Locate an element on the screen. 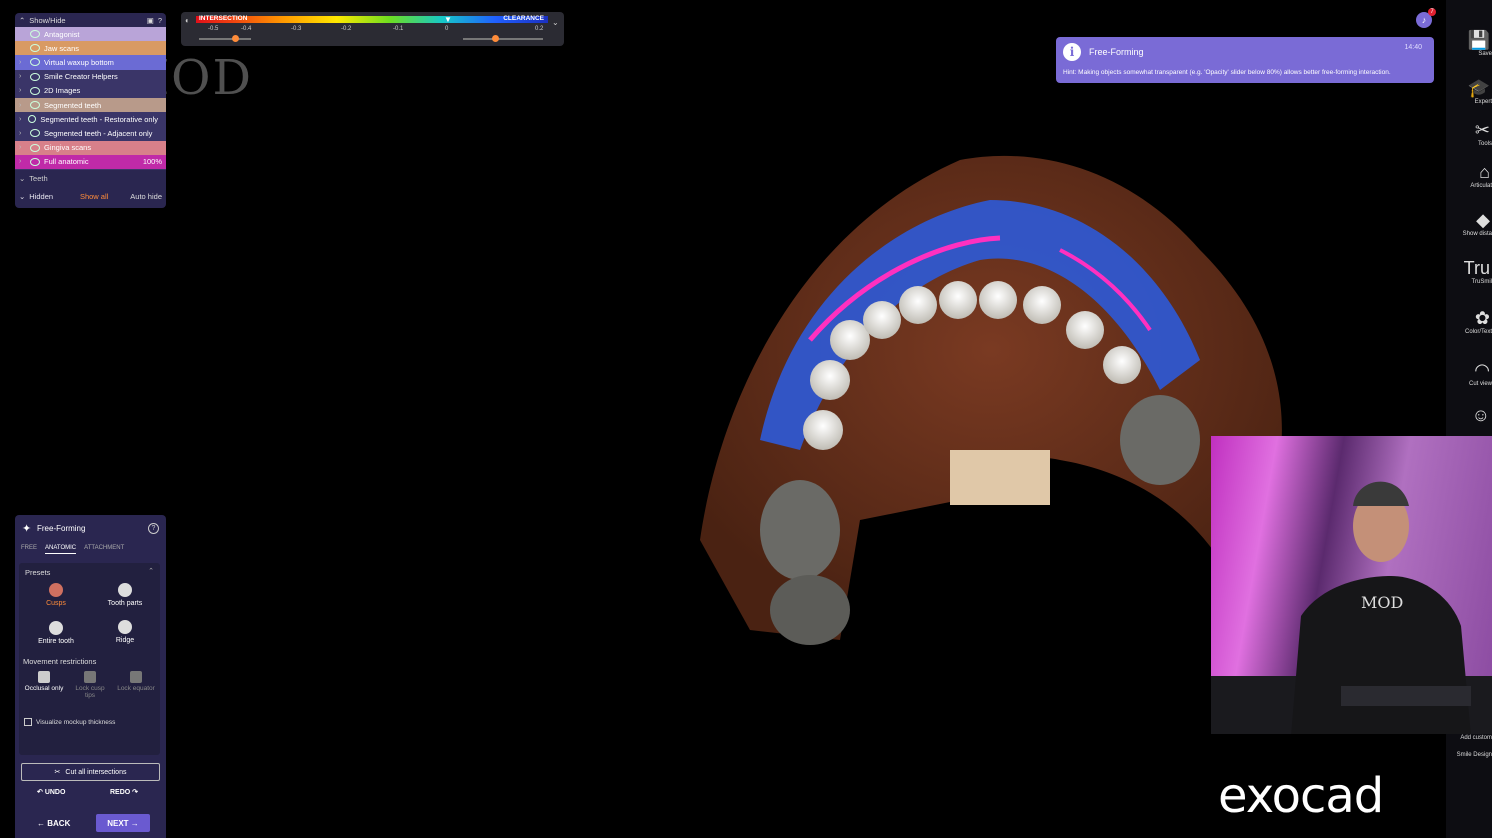 The width and height of the screenshot is (1492, 838). notification-bell-icon: ♪ 7 is located at coordinates (1426, 18).